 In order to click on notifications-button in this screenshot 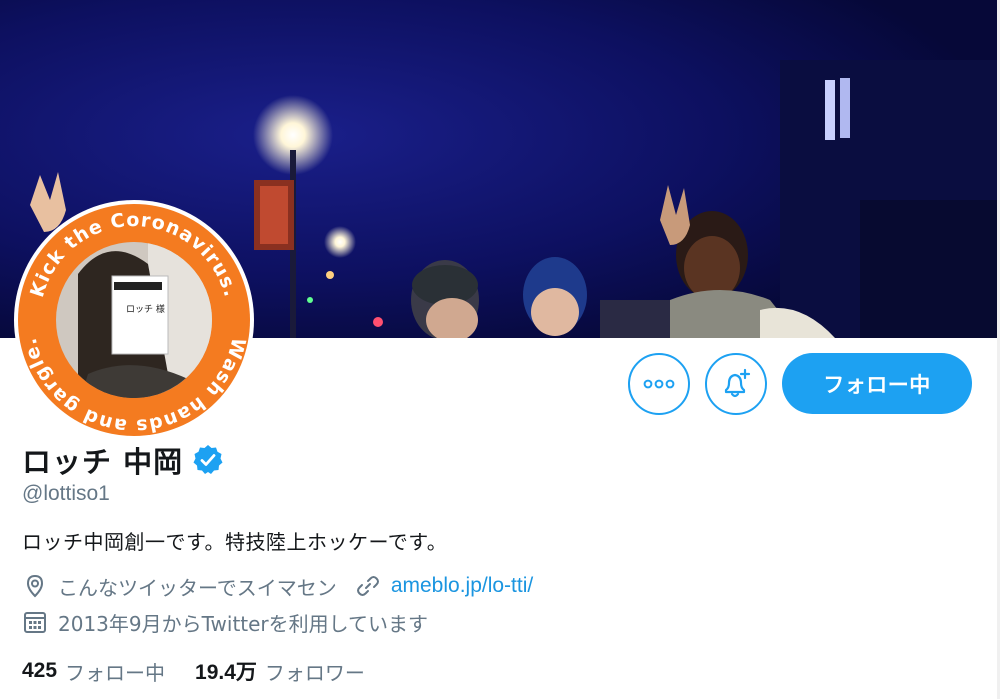, I will do `click(736, 384)`.